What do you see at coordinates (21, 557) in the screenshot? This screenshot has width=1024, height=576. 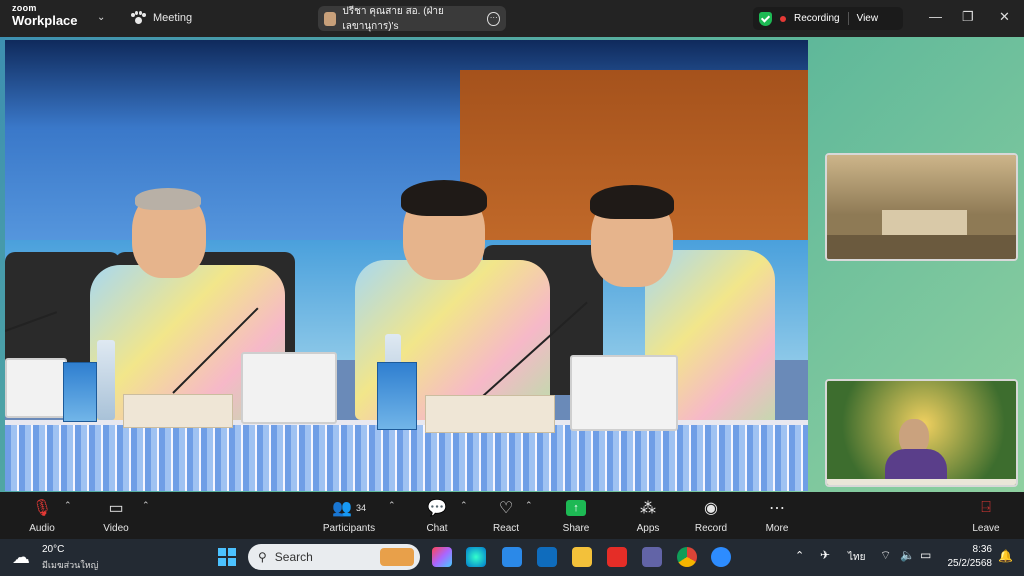 I see `weather-cloud-icon: ☁` at bounding box center [21, 557].